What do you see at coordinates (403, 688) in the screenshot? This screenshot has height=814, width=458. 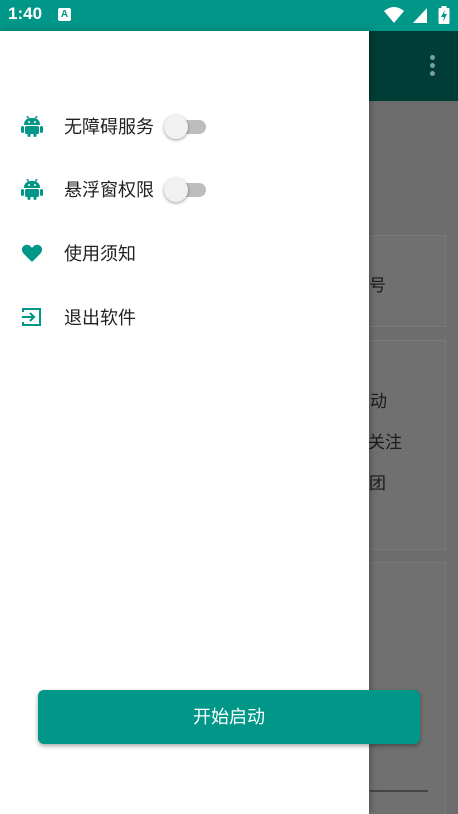 I see `background-card` at bounding box center [403, 688].